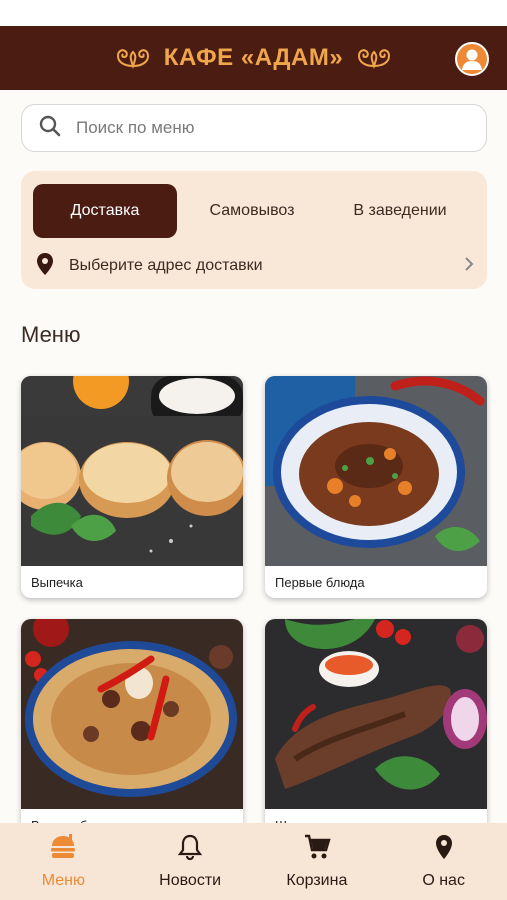  I want to click on bottom-navigation: Меню Новости Корзина О нас, so click(253, 861).